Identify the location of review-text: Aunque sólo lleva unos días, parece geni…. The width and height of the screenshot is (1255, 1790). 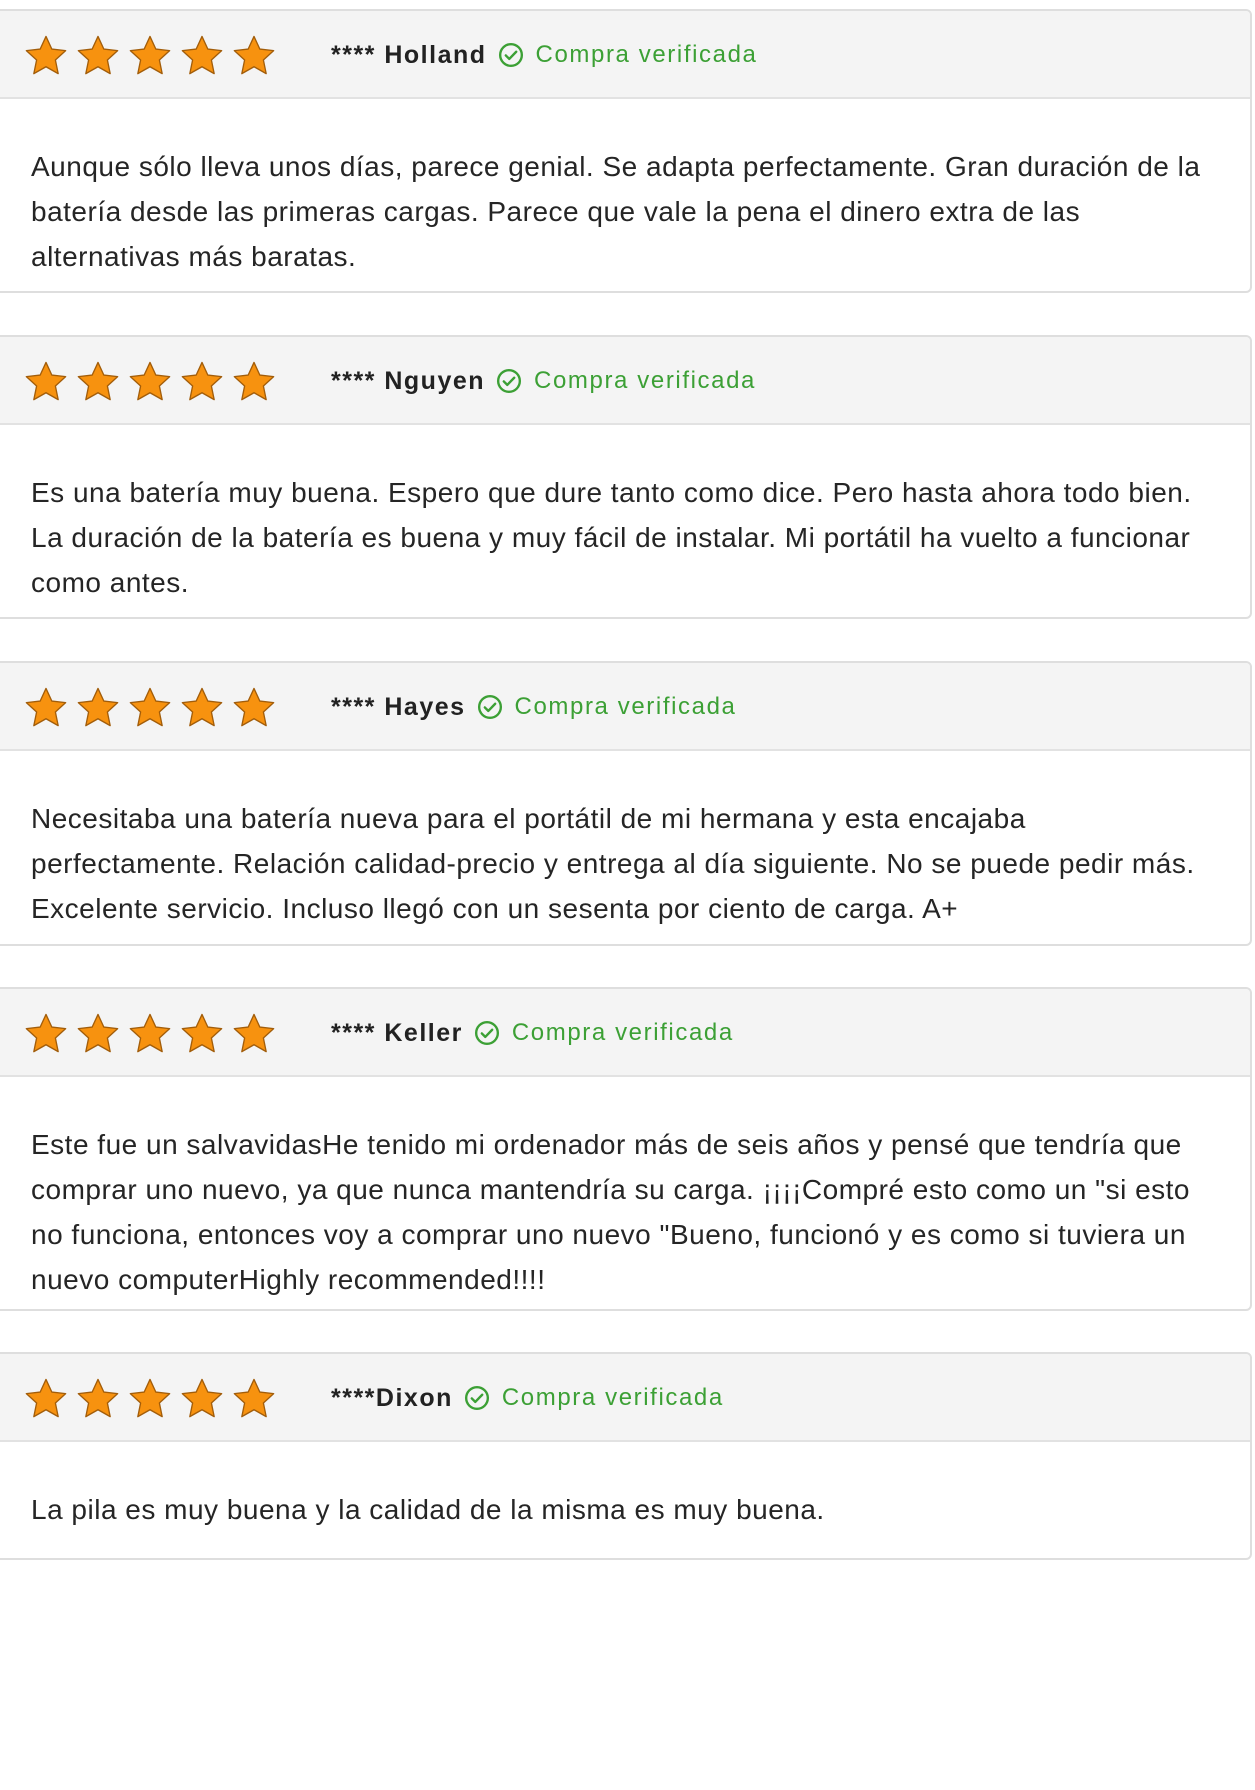
(616, 211).